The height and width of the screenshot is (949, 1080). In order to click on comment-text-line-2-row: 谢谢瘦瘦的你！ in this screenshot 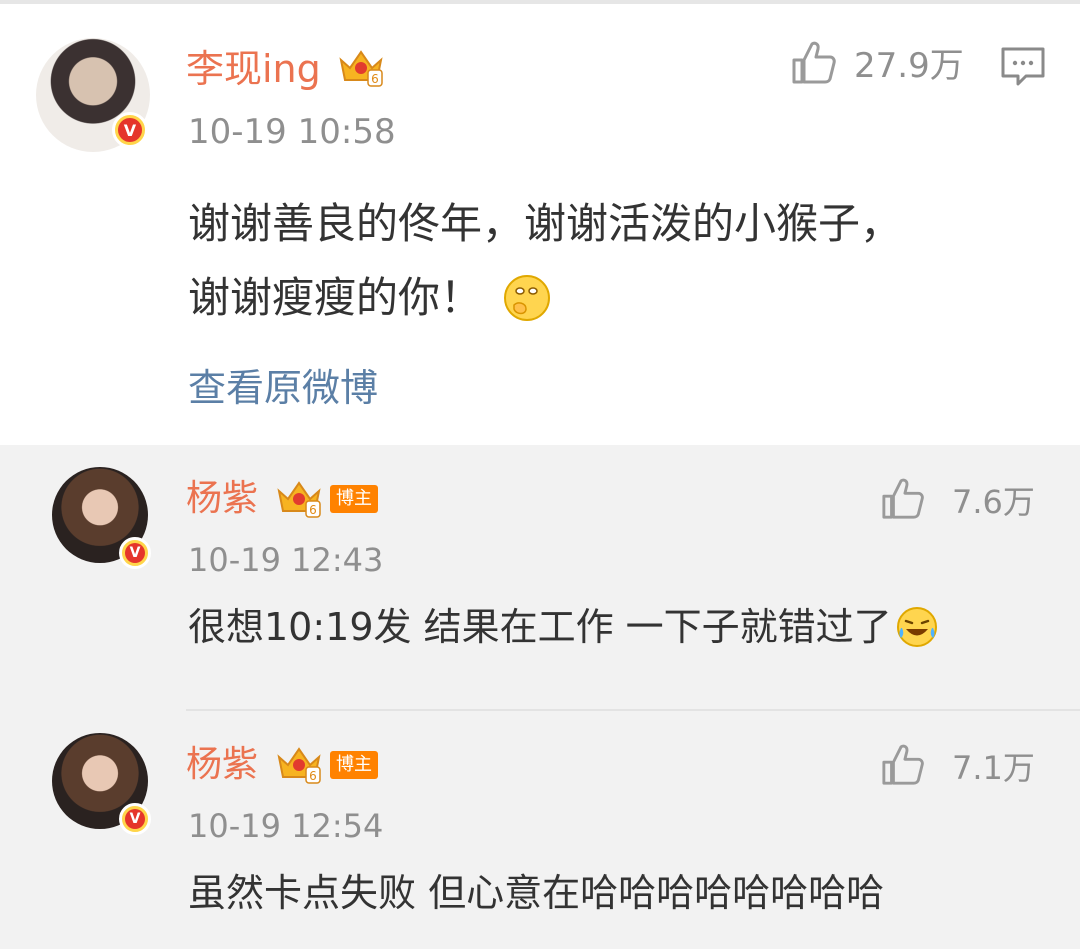, I will do `click(370, 298)`.